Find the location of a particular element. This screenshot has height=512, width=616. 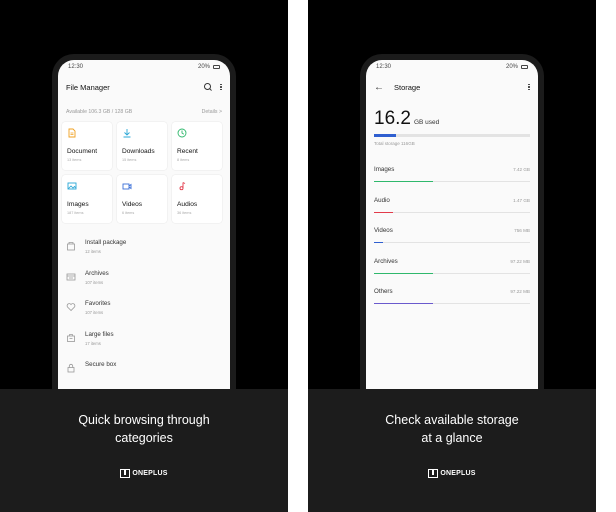

storage-category-size: 7.42 GB is located at coordinates (521, 169).